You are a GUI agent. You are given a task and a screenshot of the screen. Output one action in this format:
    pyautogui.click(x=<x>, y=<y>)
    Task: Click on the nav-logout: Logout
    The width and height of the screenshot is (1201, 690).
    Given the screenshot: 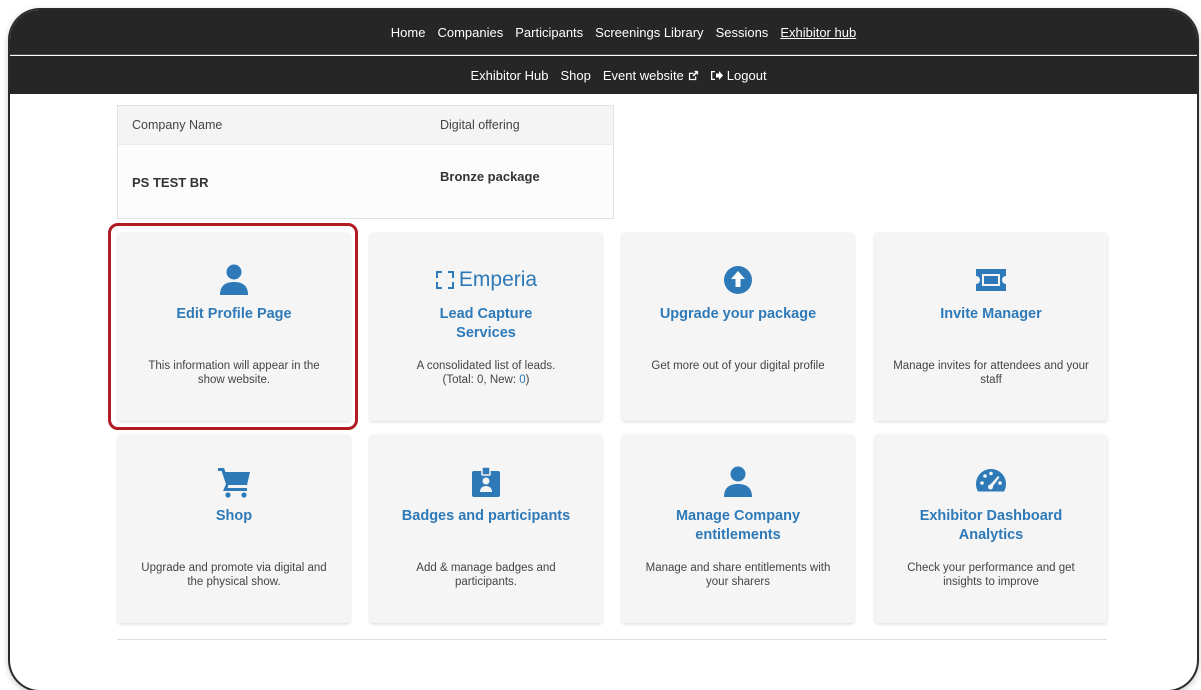 What is the action you would take?
    pyautogui.click(x=738, y=75)
    